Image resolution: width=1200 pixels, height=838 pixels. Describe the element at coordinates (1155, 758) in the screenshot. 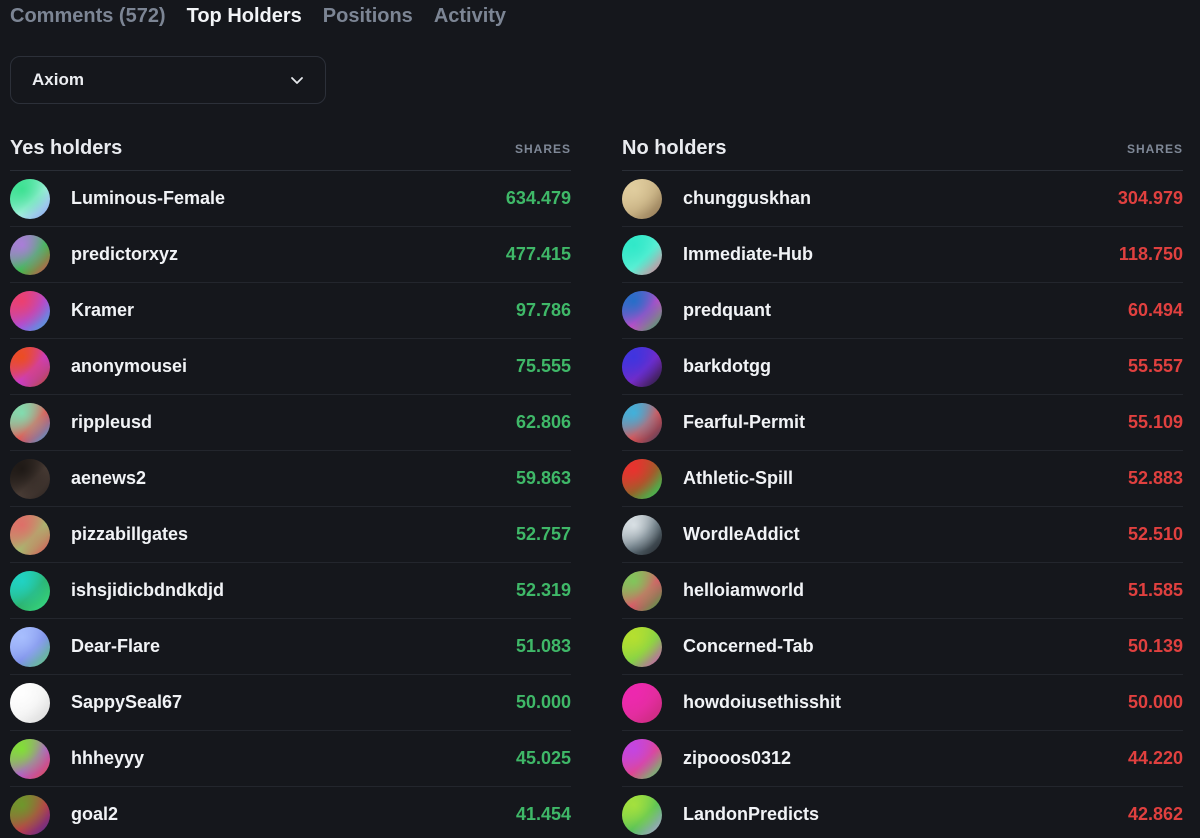

I see `holder-shares: 44.220` at that location.